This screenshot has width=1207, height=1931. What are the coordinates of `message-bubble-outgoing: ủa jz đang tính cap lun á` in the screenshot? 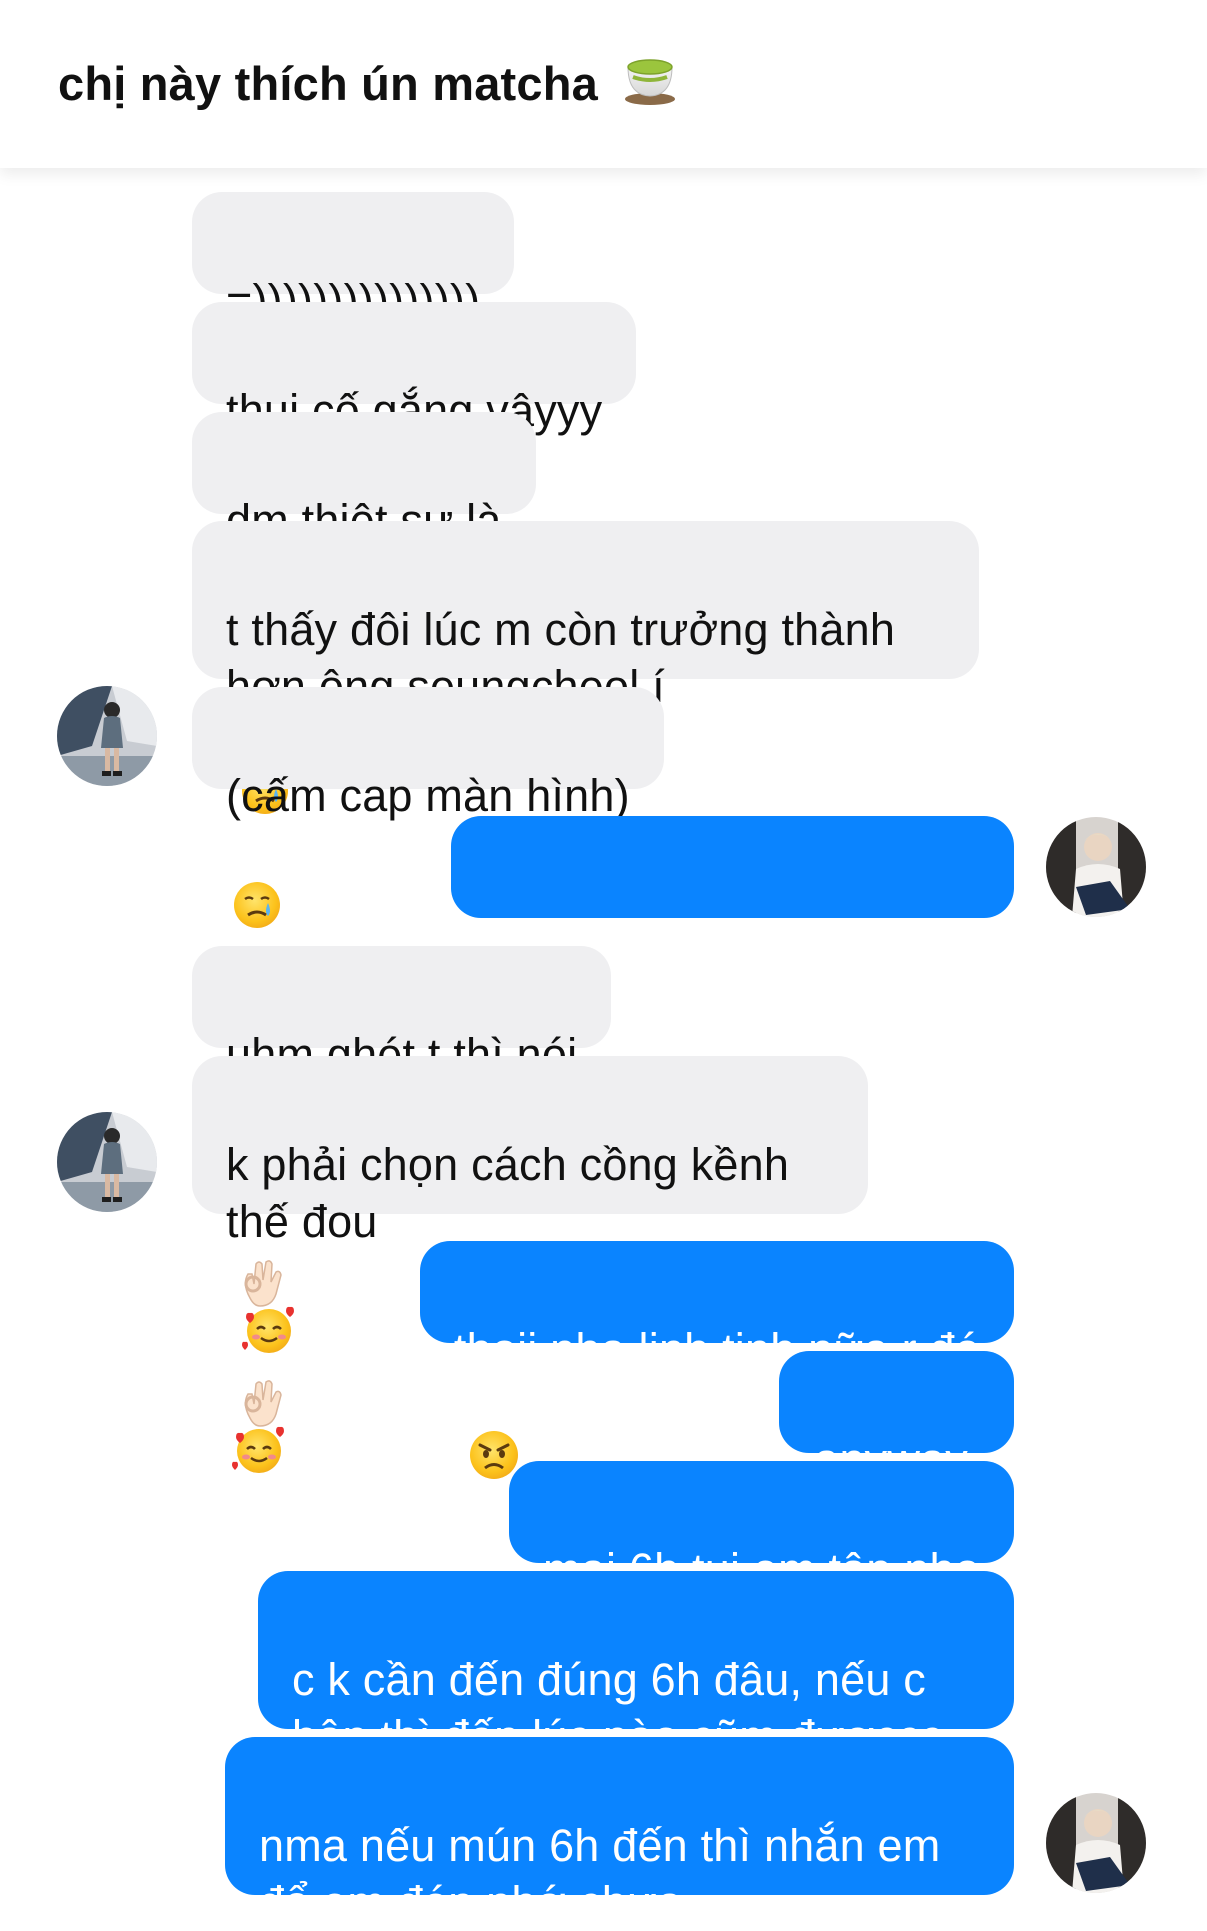 It's located at (732, 999).